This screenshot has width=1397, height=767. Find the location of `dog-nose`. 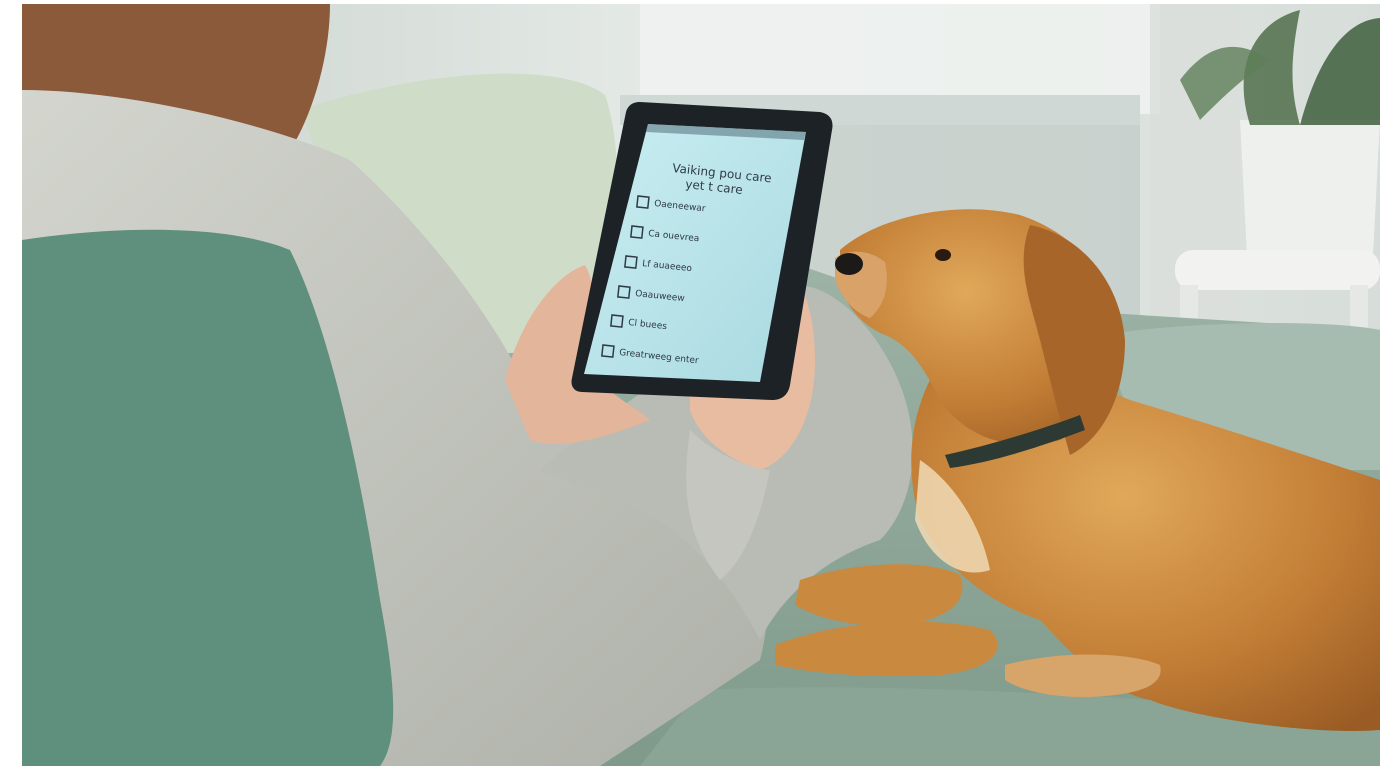

dog-nose is located at coordinates (849, 264).